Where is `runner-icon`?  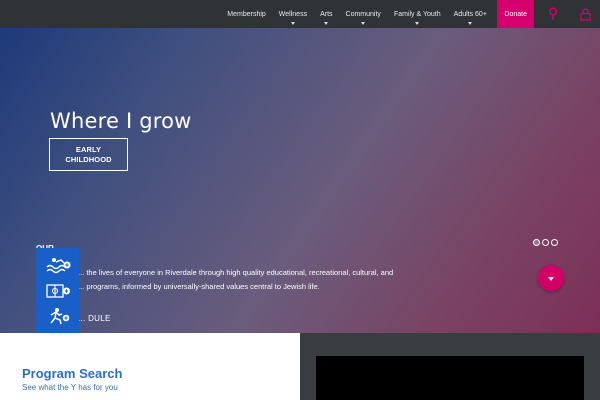
runner-icon is located at coordinates (57, 316).